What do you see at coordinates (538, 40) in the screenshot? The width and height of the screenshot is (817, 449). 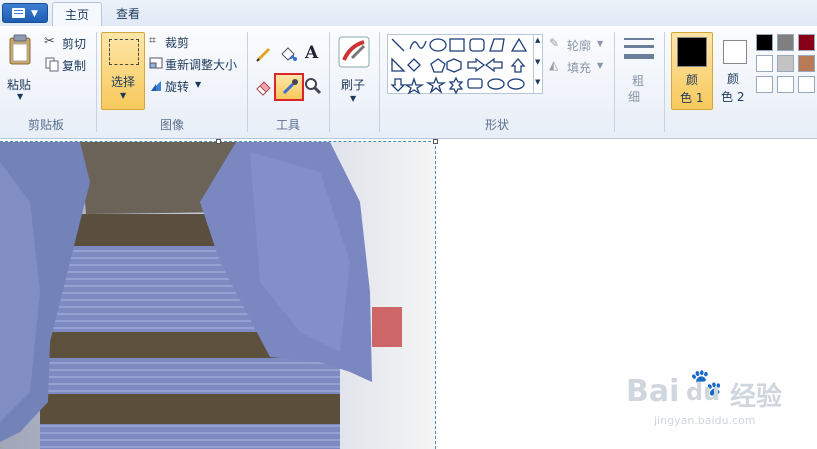 I see `chevron-up-icon: ▲` at bounding box center [538, 40].